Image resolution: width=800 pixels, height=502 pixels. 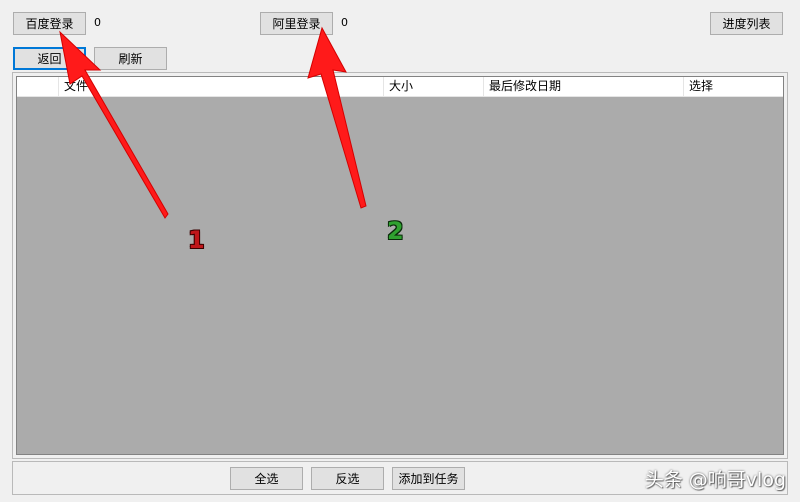 I want to click on baidu-login-button: 百度登录, so click(x=49, y=23).